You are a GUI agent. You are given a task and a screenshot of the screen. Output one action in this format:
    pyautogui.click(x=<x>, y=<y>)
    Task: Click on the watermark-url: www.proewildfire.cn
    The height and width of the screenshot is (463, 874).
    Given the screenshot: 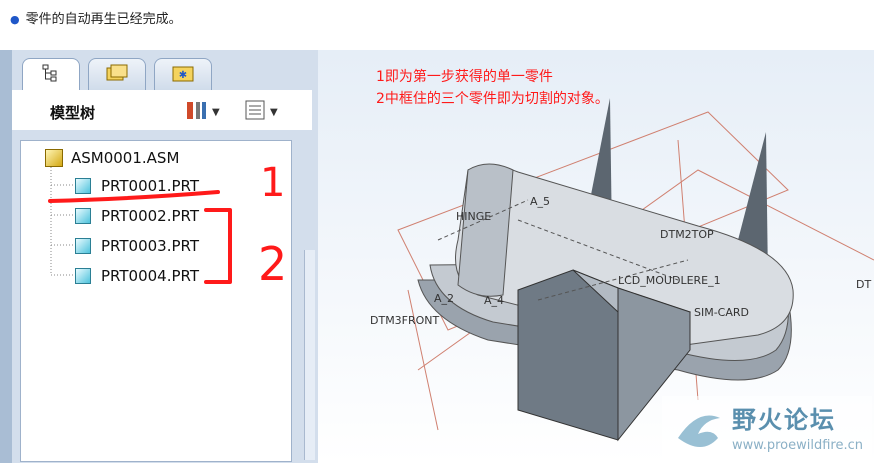 What is the action you would take?
    pyautogui.click(x=797, y=445)
    